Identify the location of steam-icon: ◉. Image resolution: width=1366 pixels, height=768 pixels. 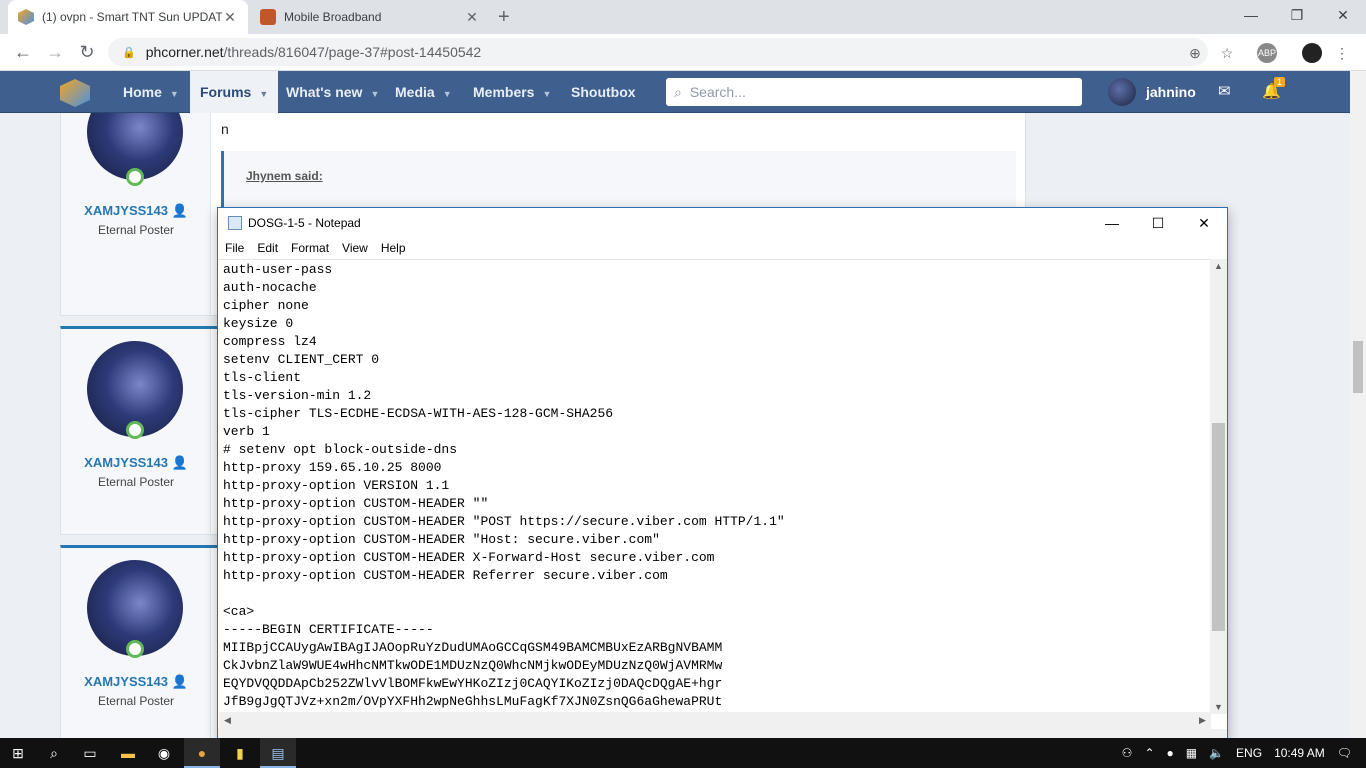
(164, 753).